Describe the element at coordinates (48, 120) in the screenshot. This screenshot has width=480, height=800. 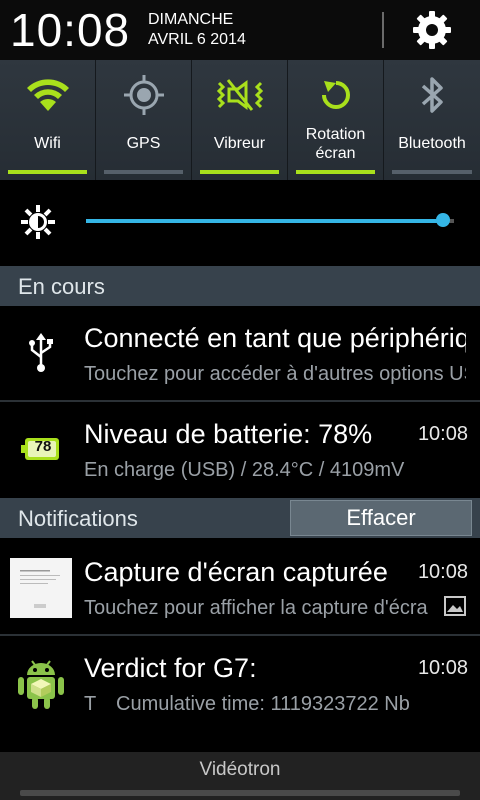
I see `toggle-wifi: Wifi` at that location.